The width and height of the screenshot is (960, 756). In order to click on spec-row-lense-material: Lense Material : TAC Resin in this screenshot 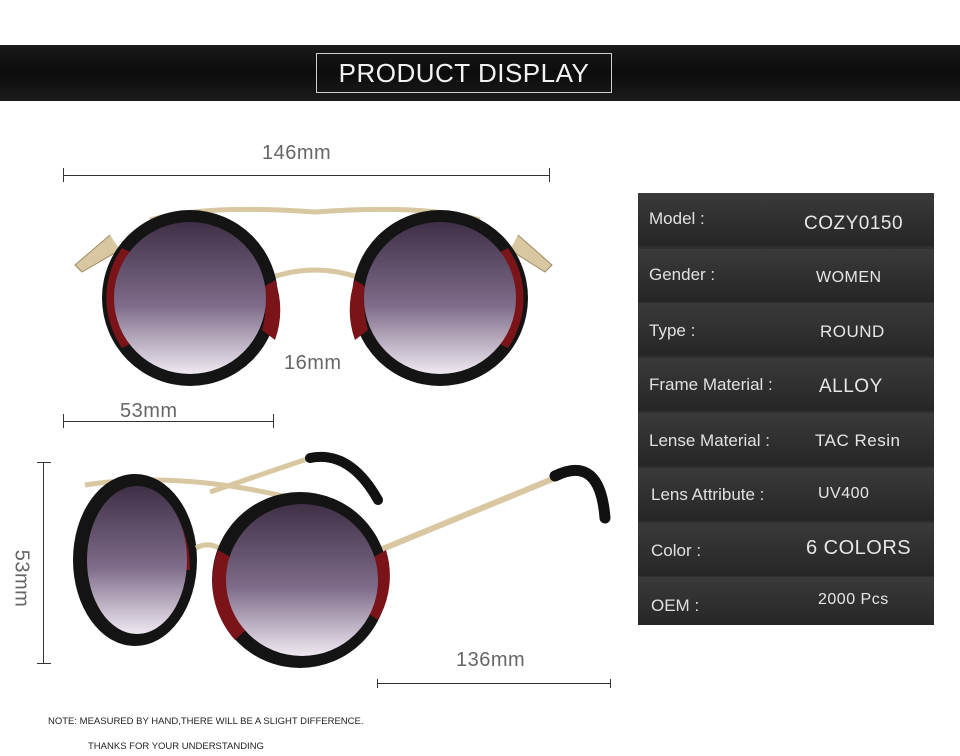, I will do `click(786, 439)`.